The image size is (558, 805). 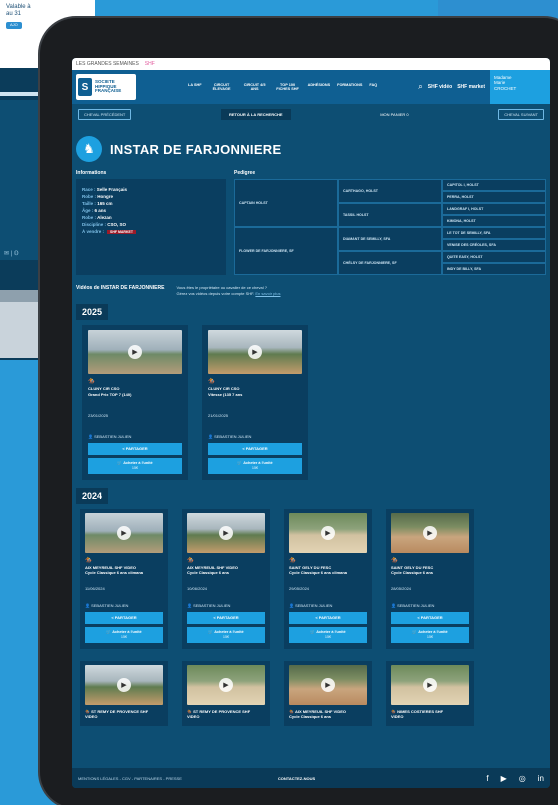 What do you see at coordinates (105, 196) in the screenshot?
I see `info-value: Hongre` at bounding box center [105, 196].